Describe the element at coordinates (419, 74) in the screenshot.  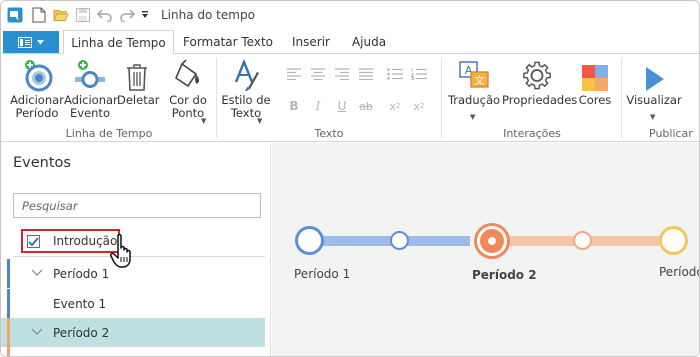
I see `numbered-list-icon` at that location.